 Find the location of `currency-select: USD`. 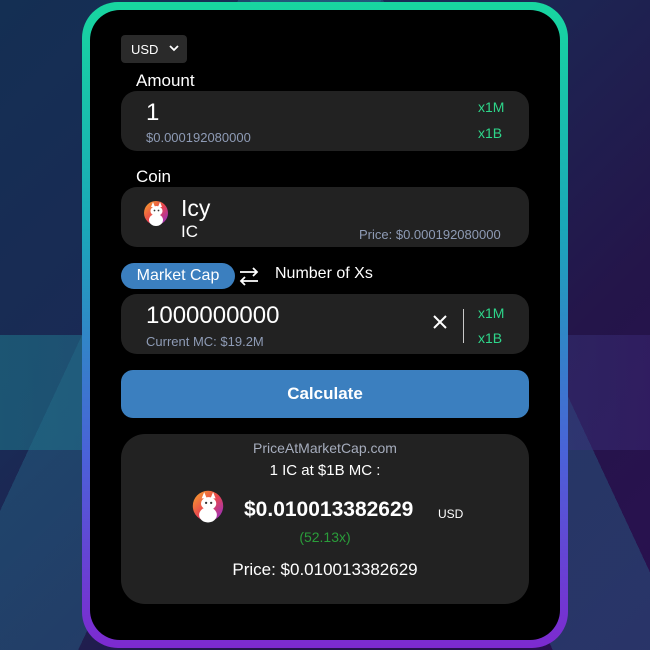

currency-select: USD is located at coordinates (154, 49).